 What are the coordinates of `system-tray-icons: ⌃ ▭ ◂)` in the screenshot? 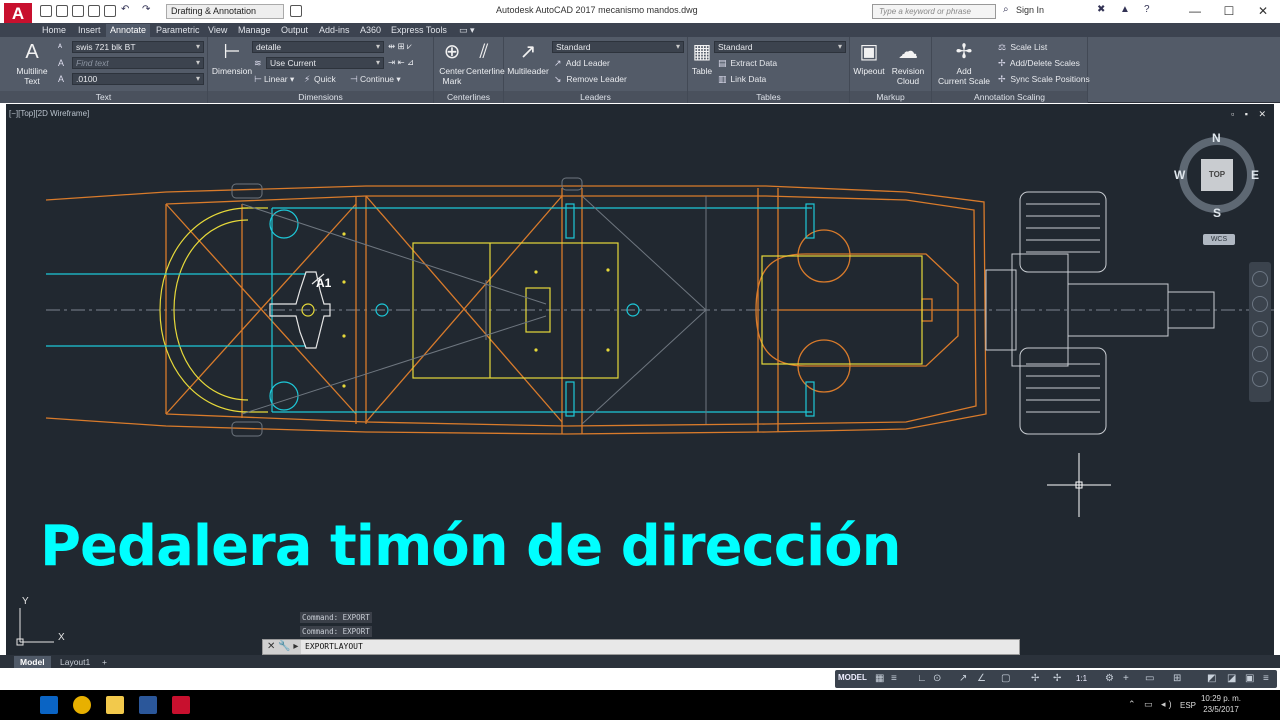 It's located at (1151, 704).